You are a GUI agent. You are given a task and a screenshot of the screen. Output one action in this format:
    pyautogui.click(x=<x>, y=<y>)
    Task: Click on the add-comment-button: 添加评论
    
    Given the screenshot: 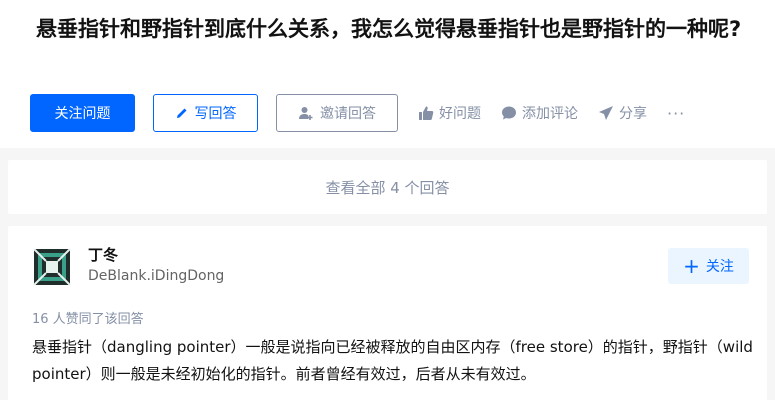 What is the action you would take?
    pyautogui.click(x=539, y=113)
    